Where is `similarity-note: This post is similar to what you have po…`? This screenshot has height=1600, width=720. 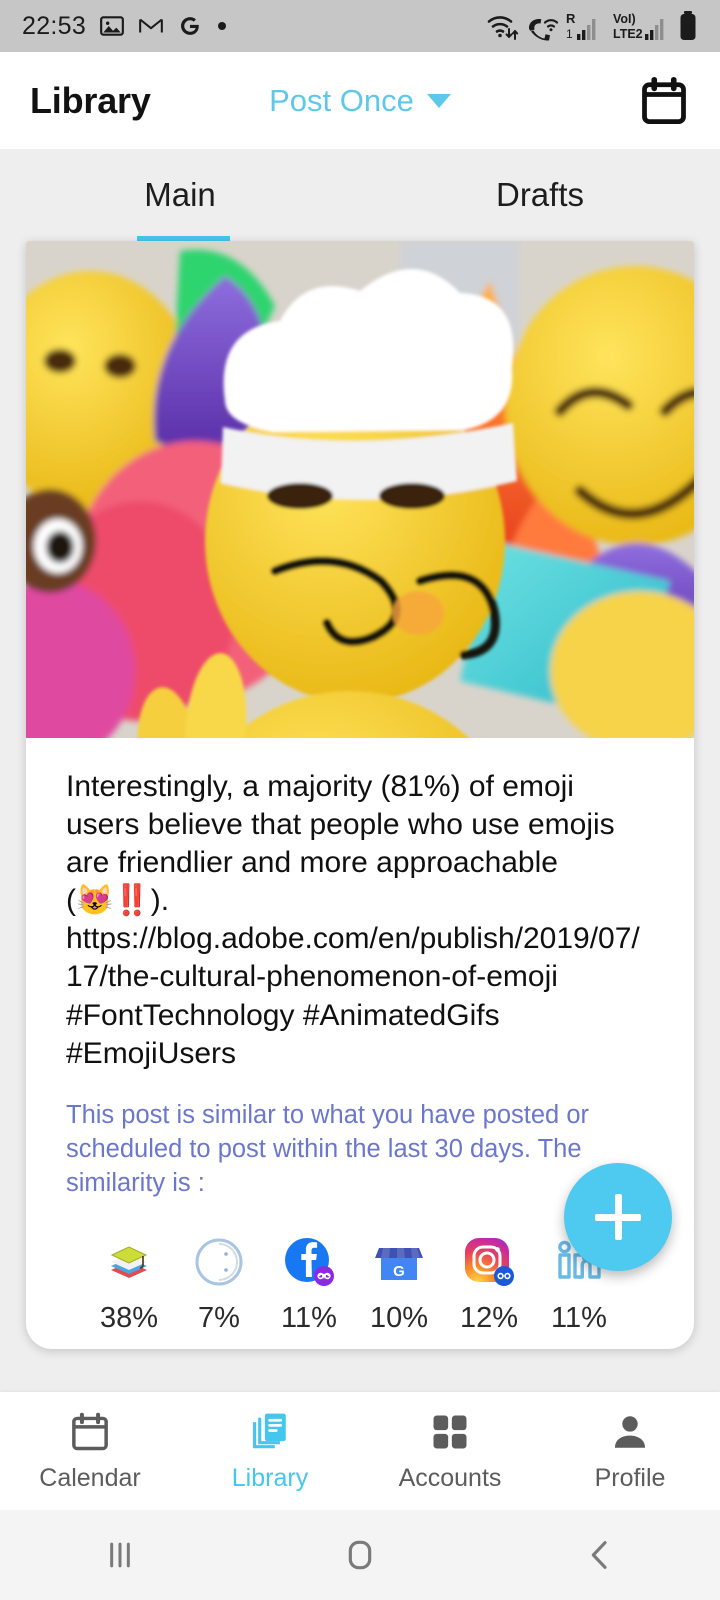 similarity-note: This post is similar to what you have po… is located at coordinates (331, 1148).